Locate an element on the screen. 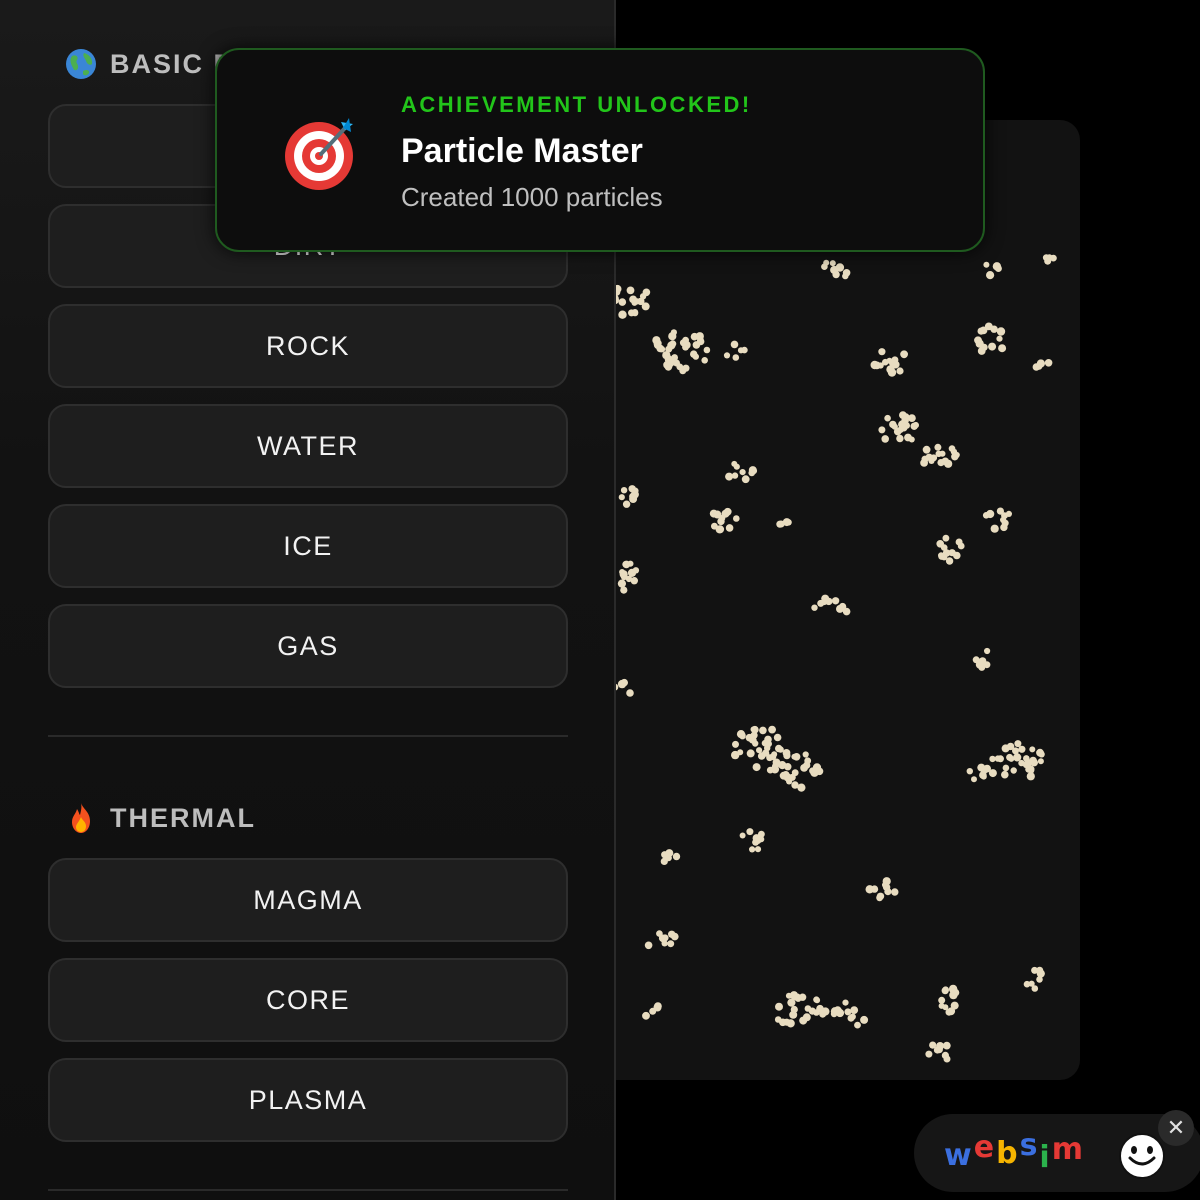 Image resolution: width=1200 pixels, height=1200 pixels. close-badge-button: ✕ is located at coordinates (1176, 1128).